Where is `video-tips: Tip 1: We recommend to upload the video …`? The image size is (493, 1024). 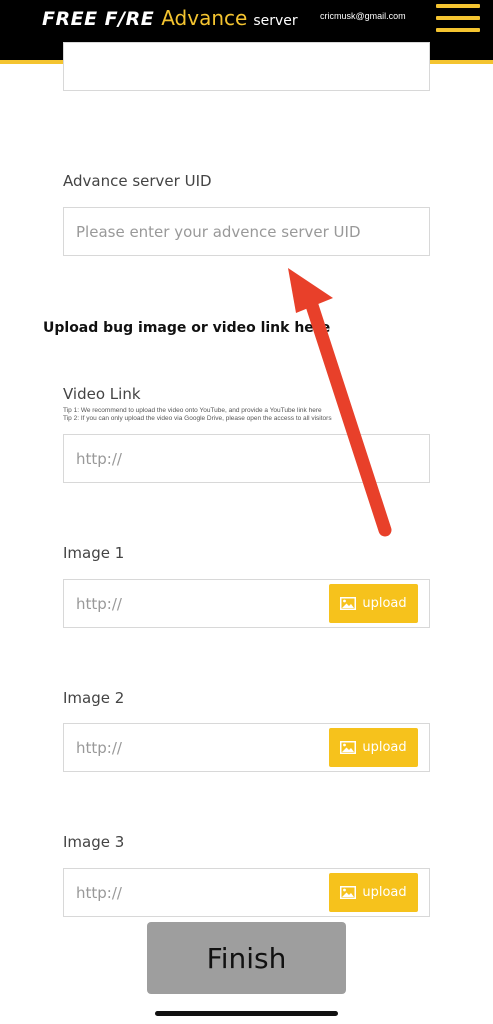 video-tips: Tip 1: We recommend to upload the video … is located at coordinates (197, 415).